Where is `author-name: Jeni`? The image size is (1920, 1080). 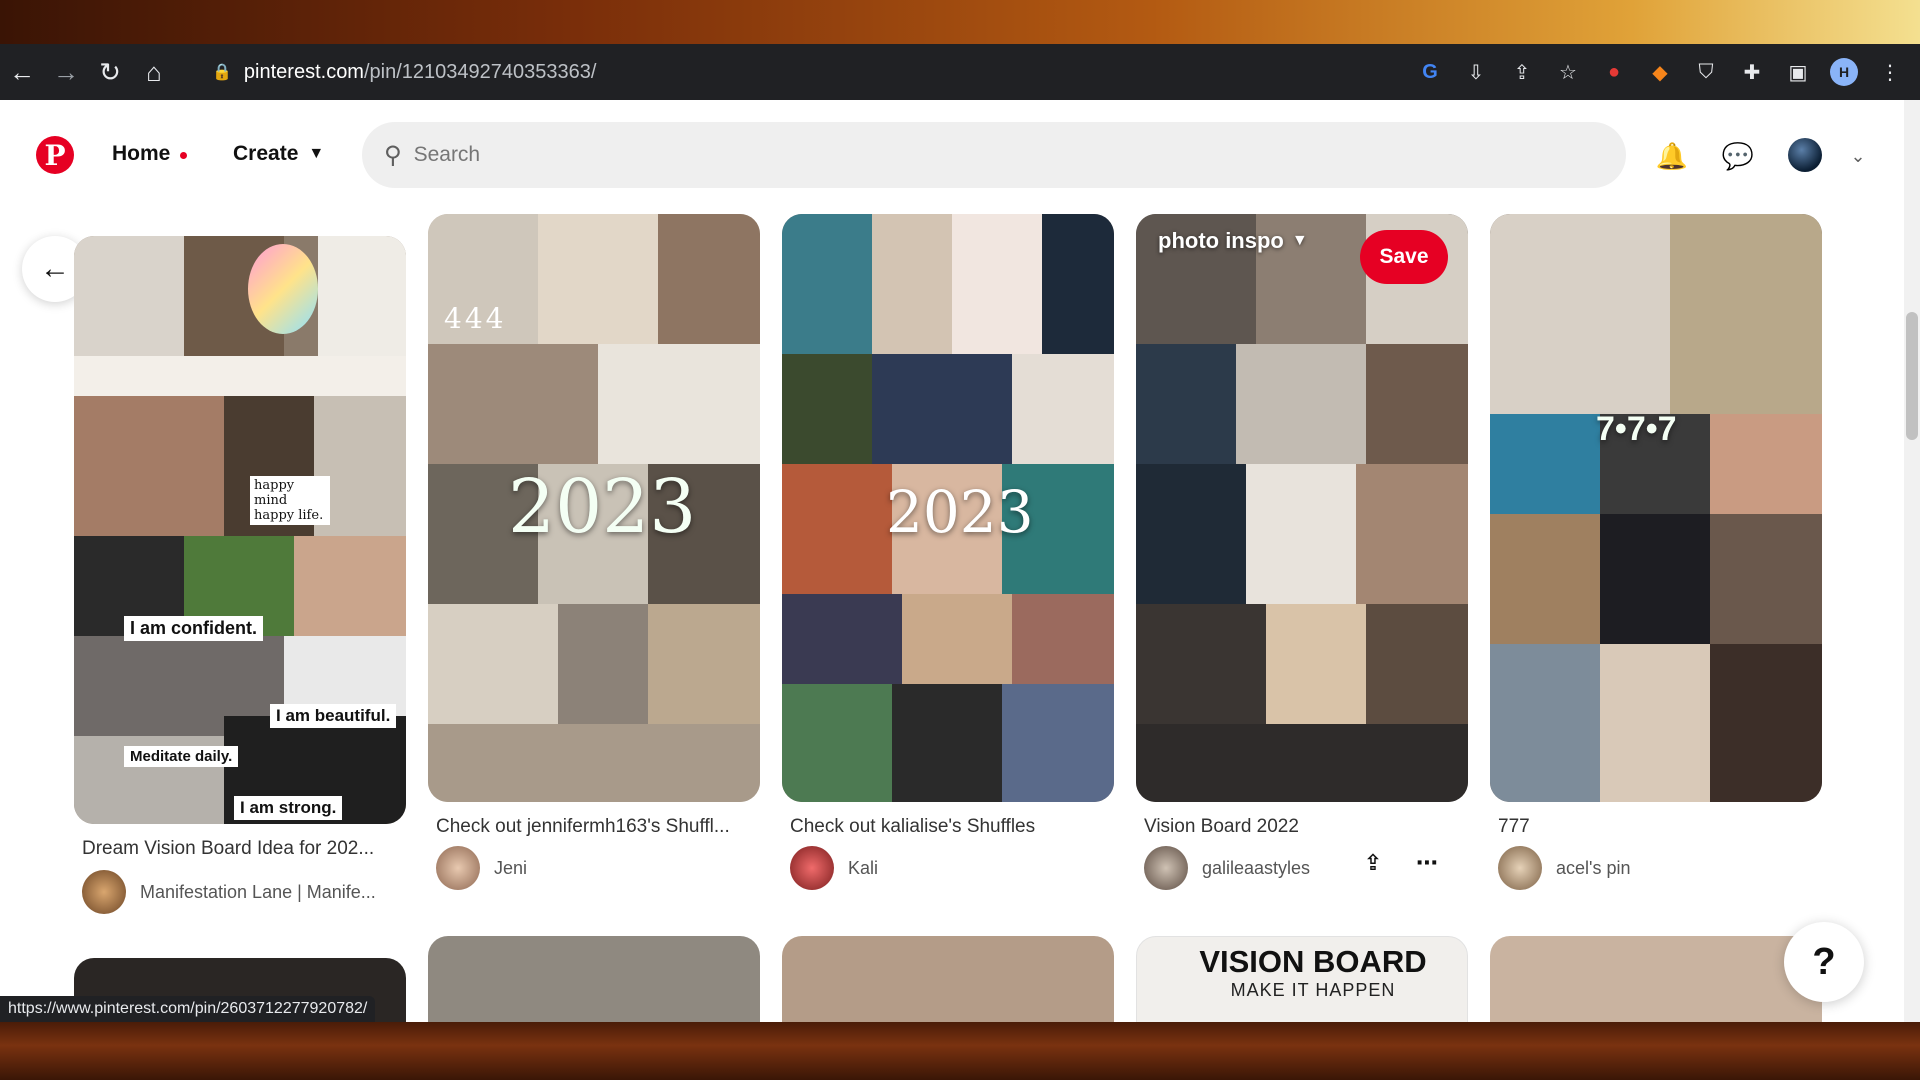
author-name: Jeni is located at coordinates (511, 867).